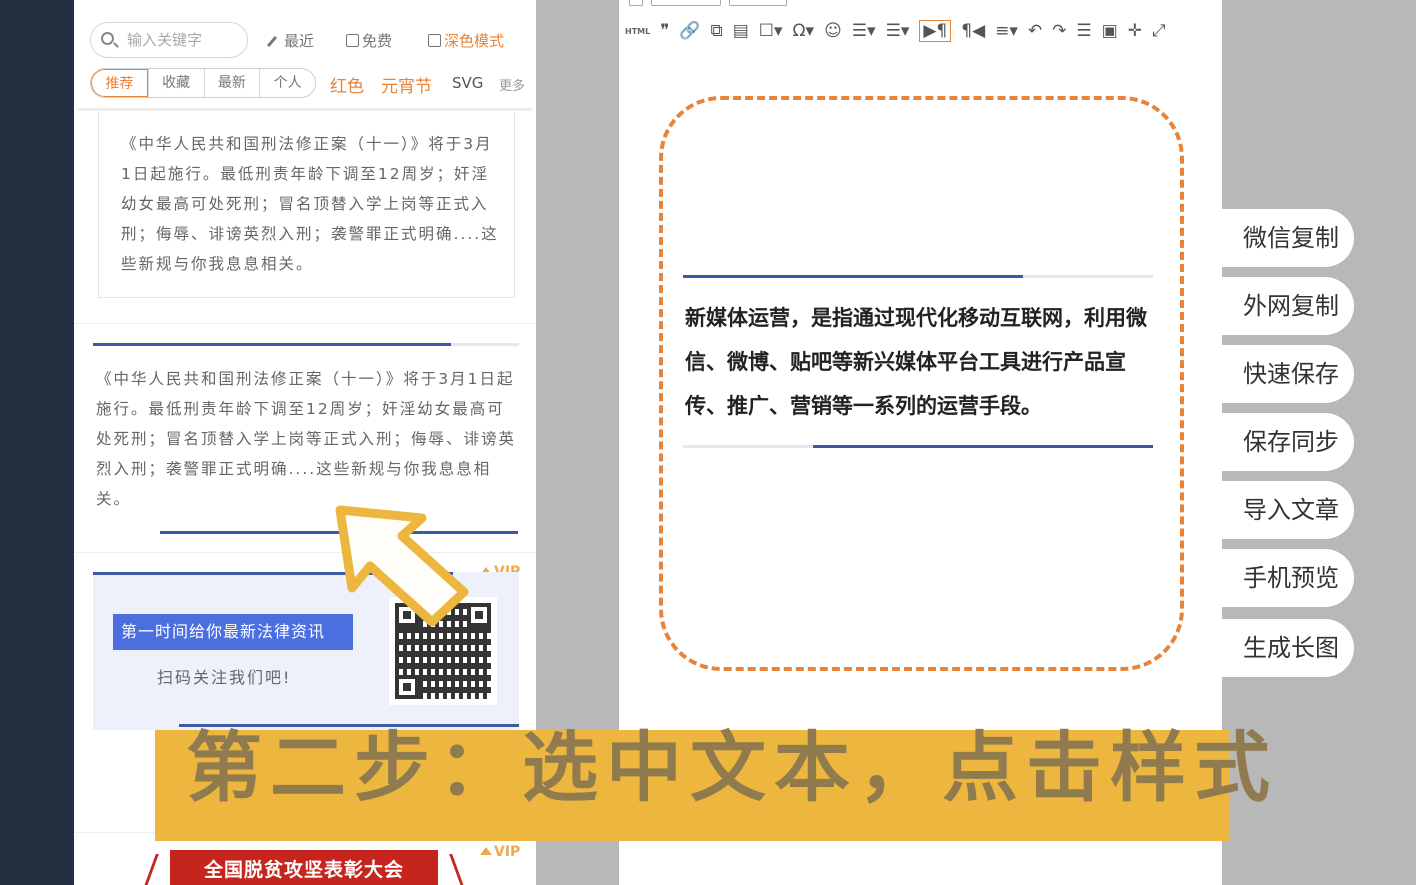 This screenshot has width=1416, height=885. What do you see at coordinates (1288, 238) in the screenshot?
I see `wechat-copy-button: 微信复制` at bounding box center [1288, 238].